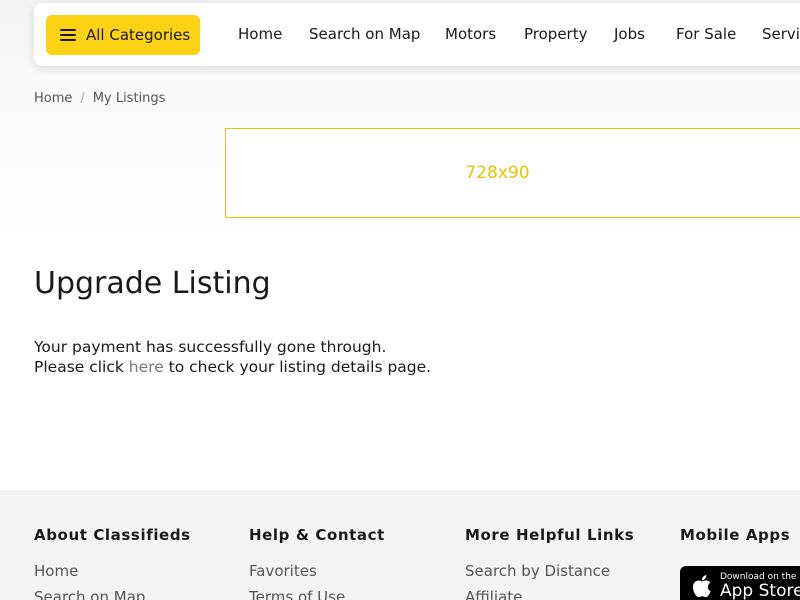 The image size is (800, 600). What do you see at coordinates (629, 34) in the screenshot?
I see `nav-jobs: Jobs` at bounding box center [629, 34].